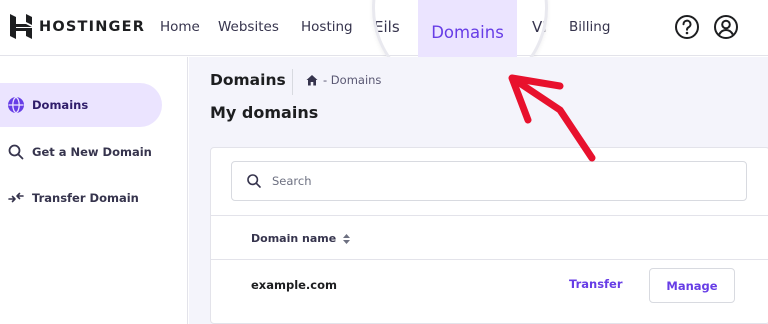 The height and width of the screenshot is (324, 768). I want to click on globe-icon, so click(16, 105).